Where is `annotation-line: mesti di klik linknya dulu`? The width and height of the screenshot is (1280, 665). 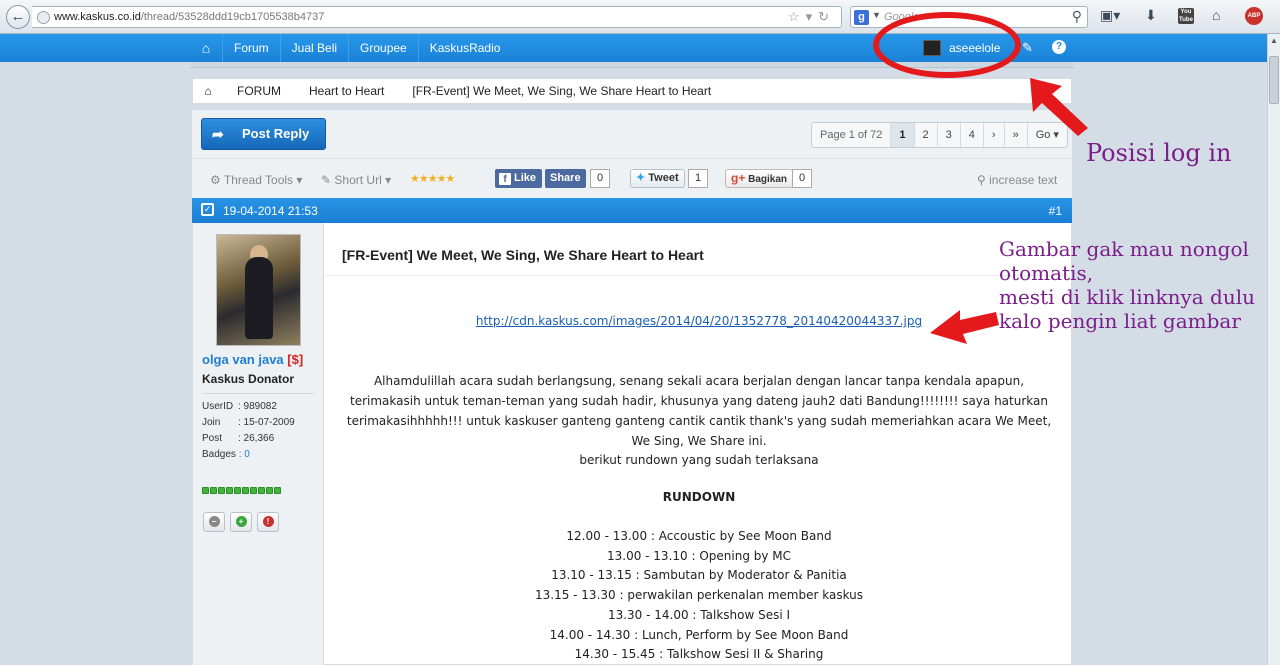 annotation-line: mesti di klik linknya dulu is located at coordinates (1127, 297).